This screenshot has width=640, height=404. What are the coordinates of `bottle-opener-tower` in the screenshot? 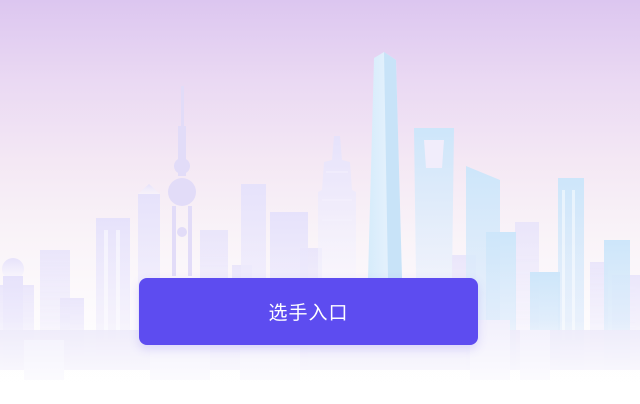 It's located at (434, 203).